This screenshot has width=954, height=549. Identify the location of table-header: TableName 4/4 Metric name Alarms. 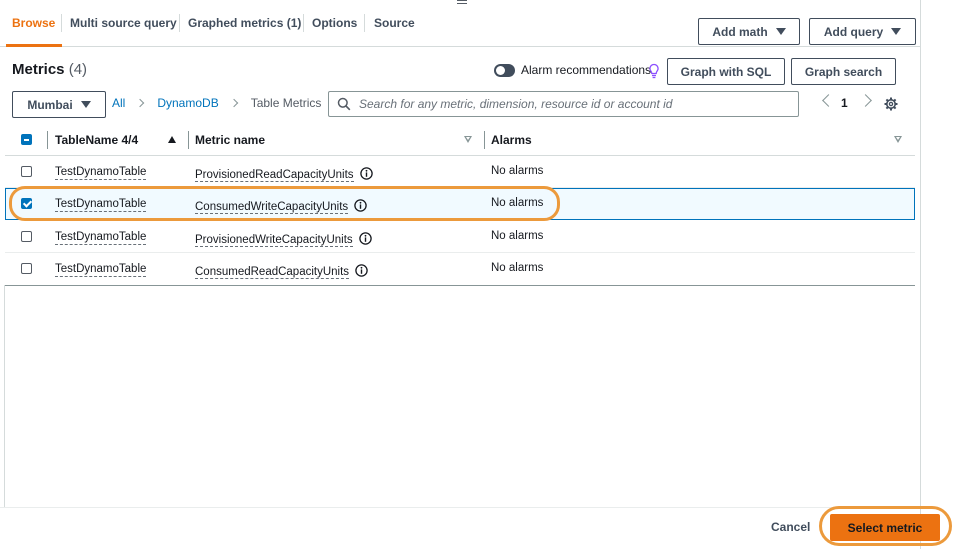
(460, 140).